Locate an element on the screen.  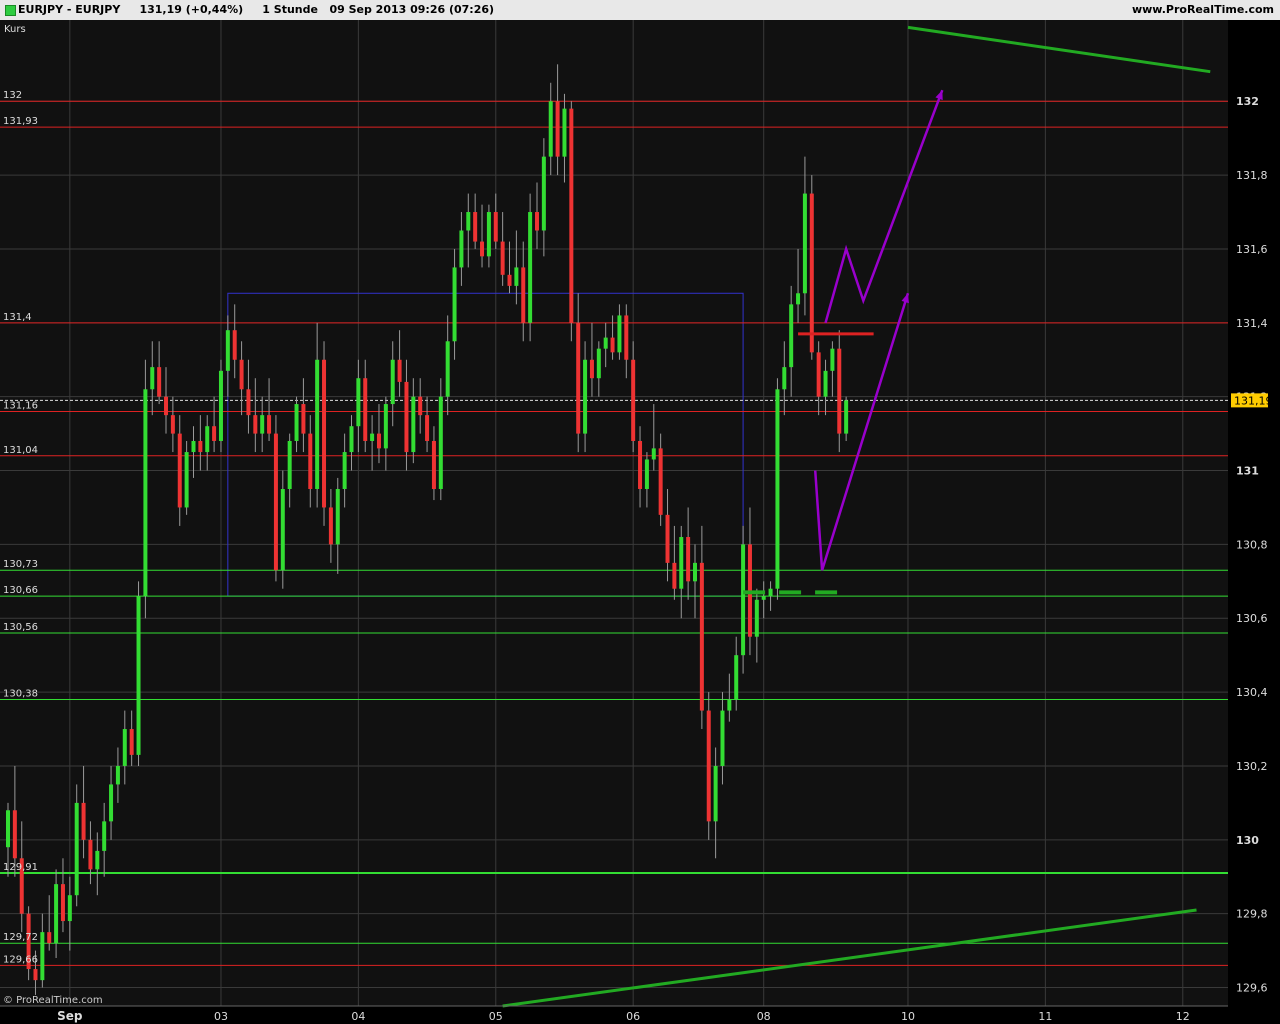
y-tick-label: 131 is located at coordinates (1247, 471).